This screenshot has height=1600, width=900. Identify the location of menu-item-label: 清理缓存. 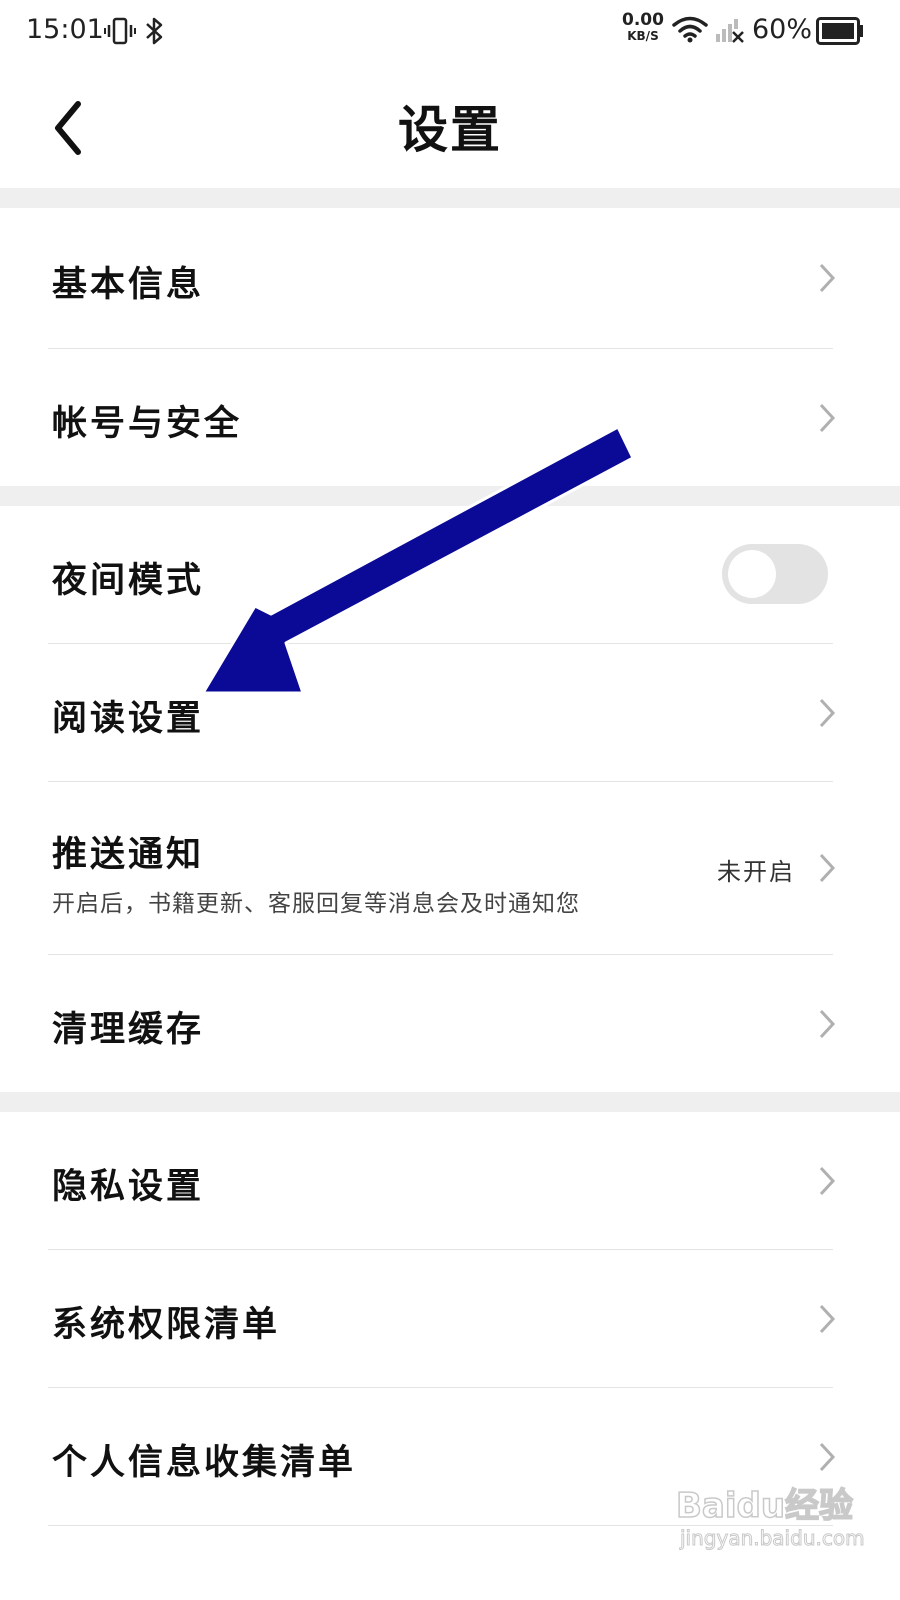
(128, 1029).